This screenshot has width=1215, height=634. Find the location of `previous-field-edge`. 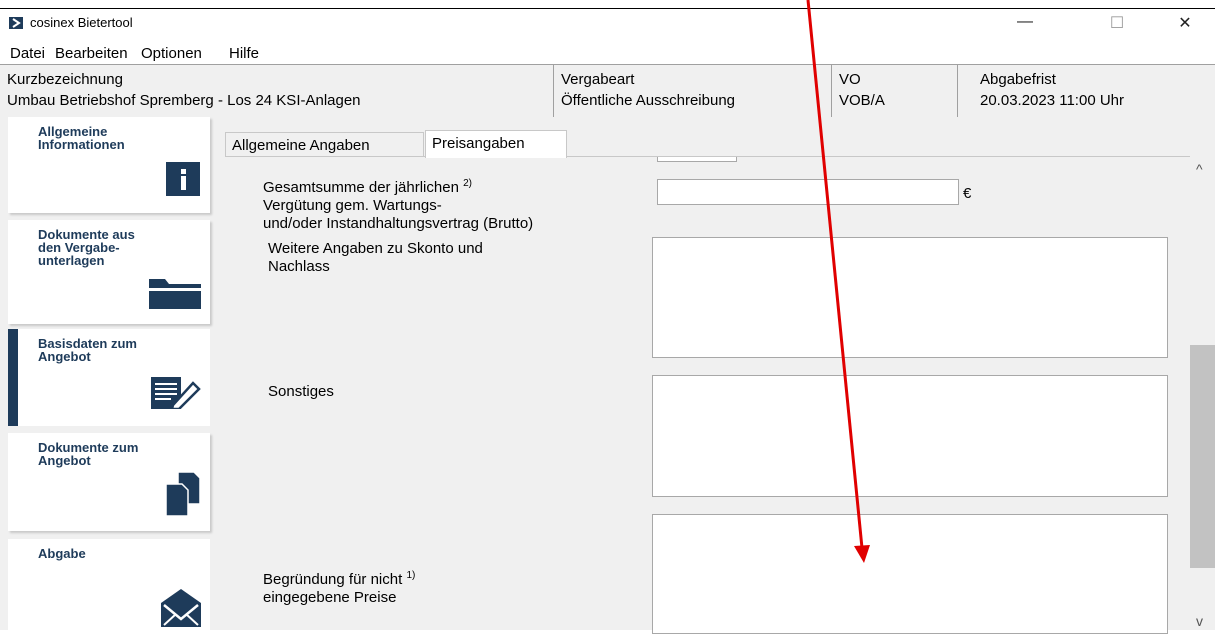

previous-field-edge is located at coordinates (697, 159).